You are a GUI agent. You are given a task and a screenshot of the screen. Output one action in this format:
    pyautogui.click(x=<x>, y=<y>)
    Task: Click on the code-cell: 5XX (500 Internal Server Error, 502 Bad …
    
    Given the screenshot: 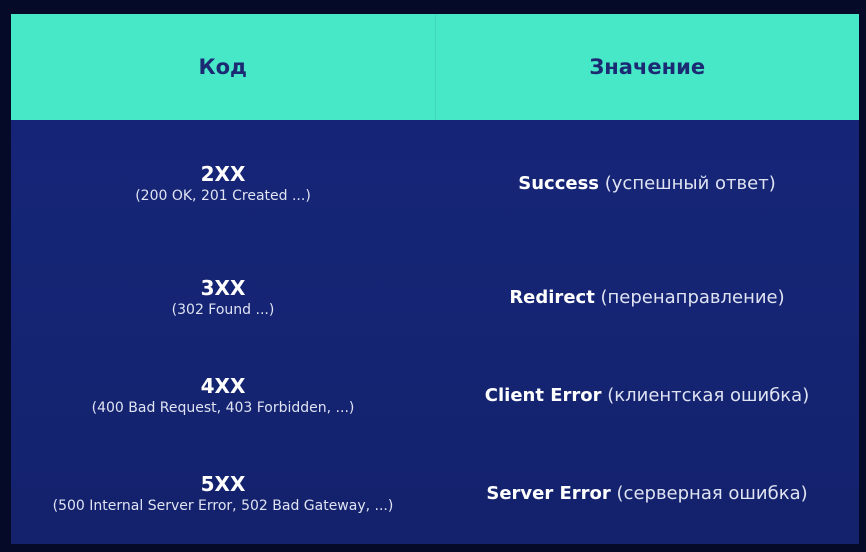 What is the action you would take?
    pyautogui.click(x=223, y=494)
    